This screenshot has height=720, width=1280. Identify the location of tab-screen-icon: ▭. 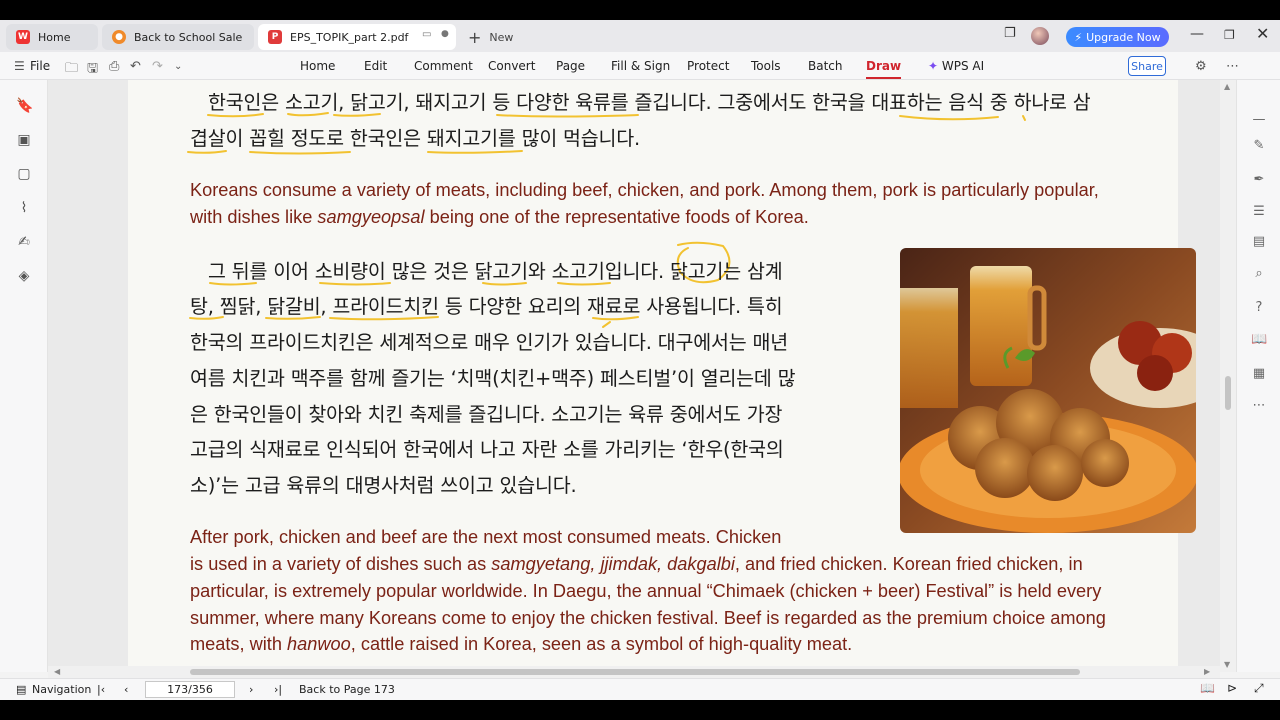
(426, 34).